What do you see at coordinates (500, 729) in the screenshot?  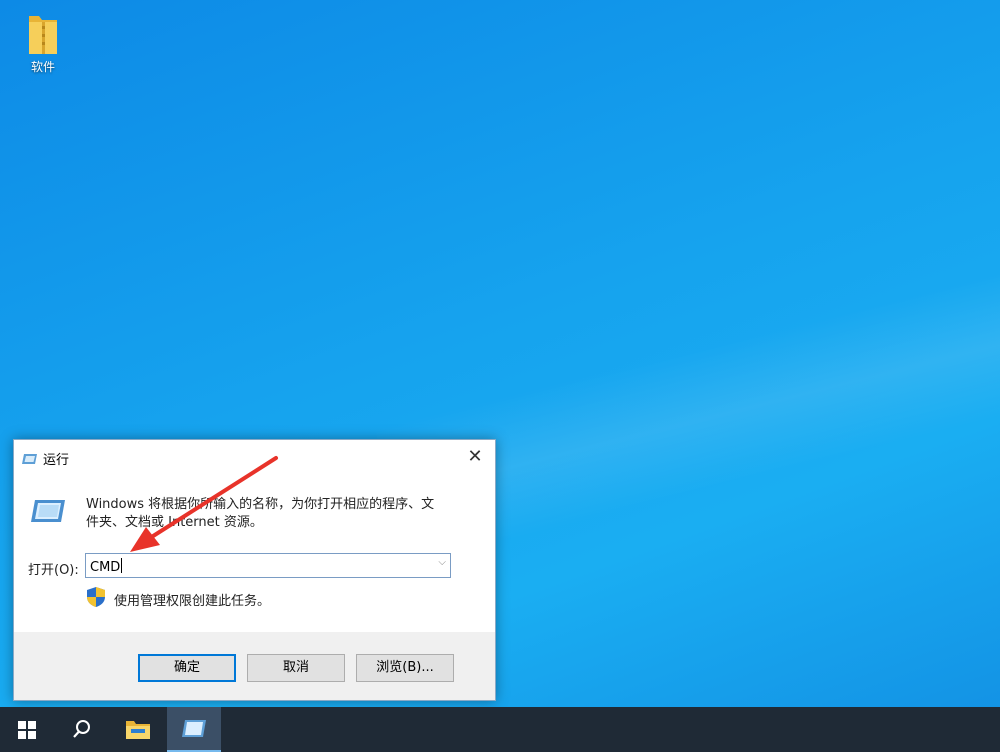 I see `taskbar` at bounding box center [500, 729].